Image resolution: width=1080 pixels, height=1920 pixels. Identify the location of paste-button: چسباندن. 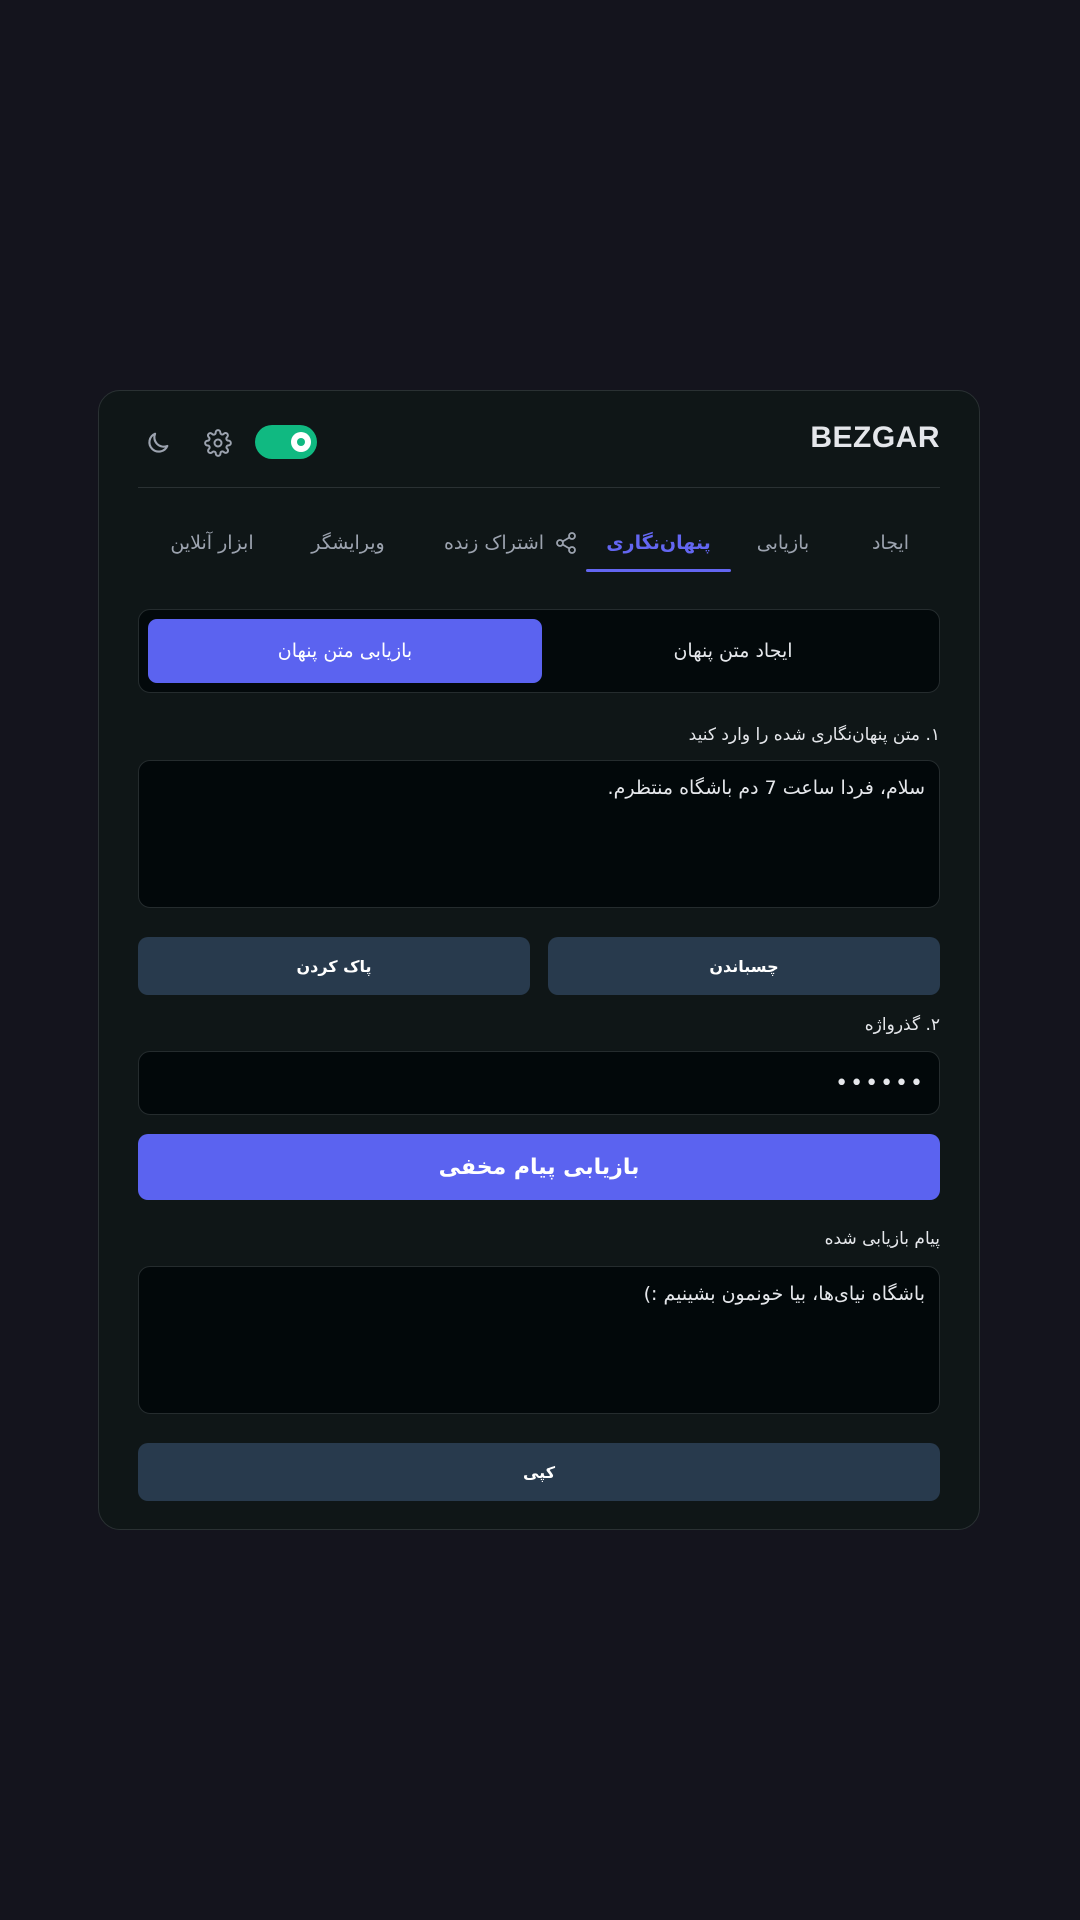
(744, 966).